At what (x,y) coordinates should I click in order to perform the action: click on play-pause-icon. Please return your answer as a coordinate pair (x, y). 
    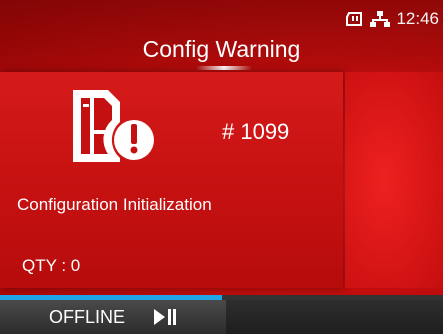
    Looking at the image, I should click on (165, 317).